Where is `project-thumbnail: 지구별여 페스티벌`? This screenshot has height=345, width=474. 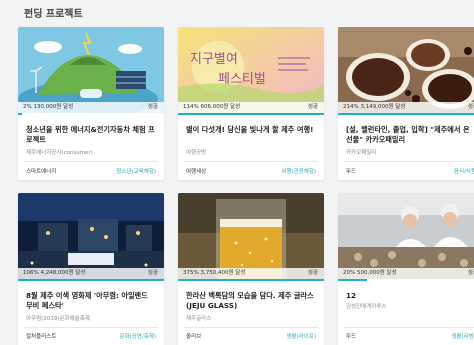 project-thumbnail: 지구별여 페스티벌 is located at coordinates (251, 70).